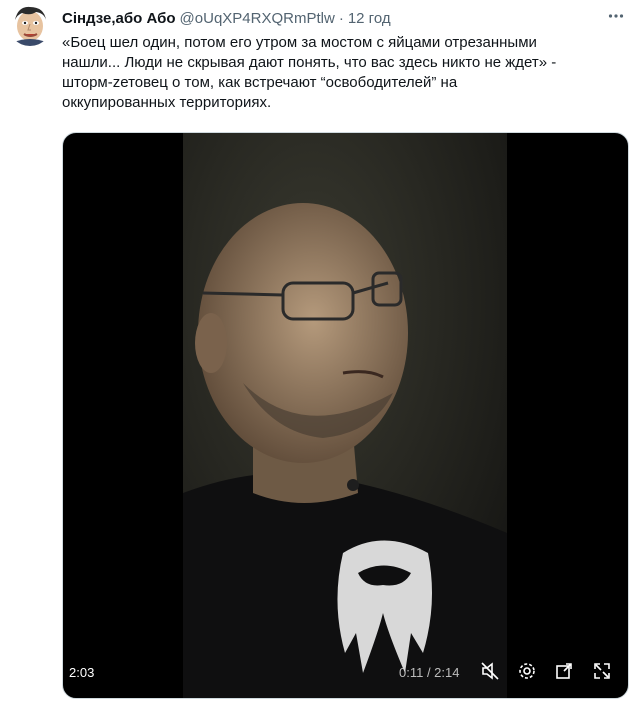  I want to click on speaker-muted-icon, so click(490, 673).